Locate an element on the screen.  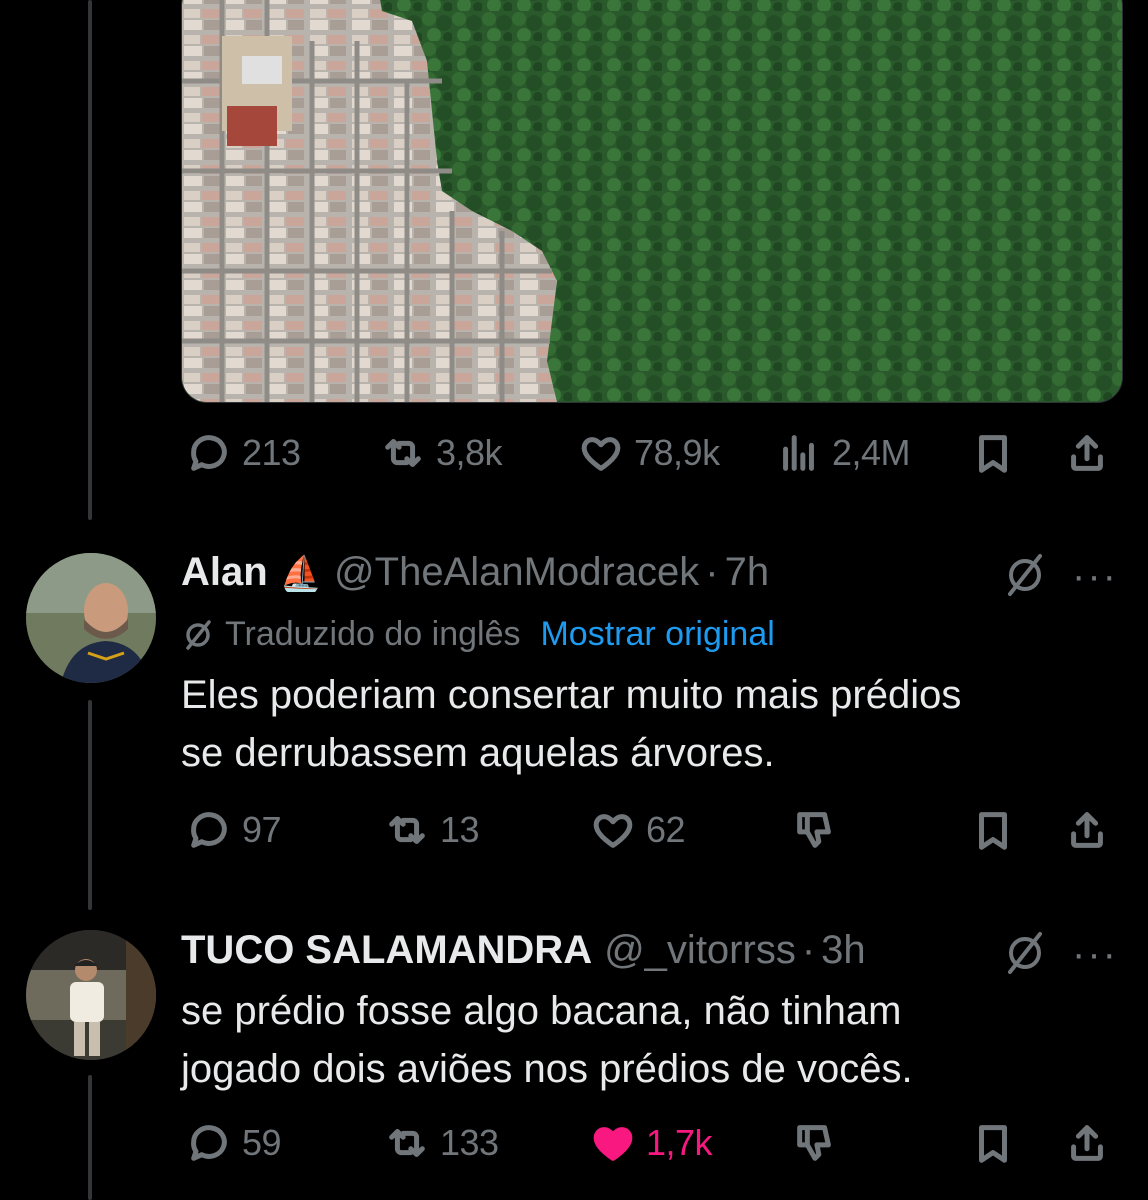
post-header: Alan ⛵ @TheAlanModracek · 7h is located at coordinates (475, 572).